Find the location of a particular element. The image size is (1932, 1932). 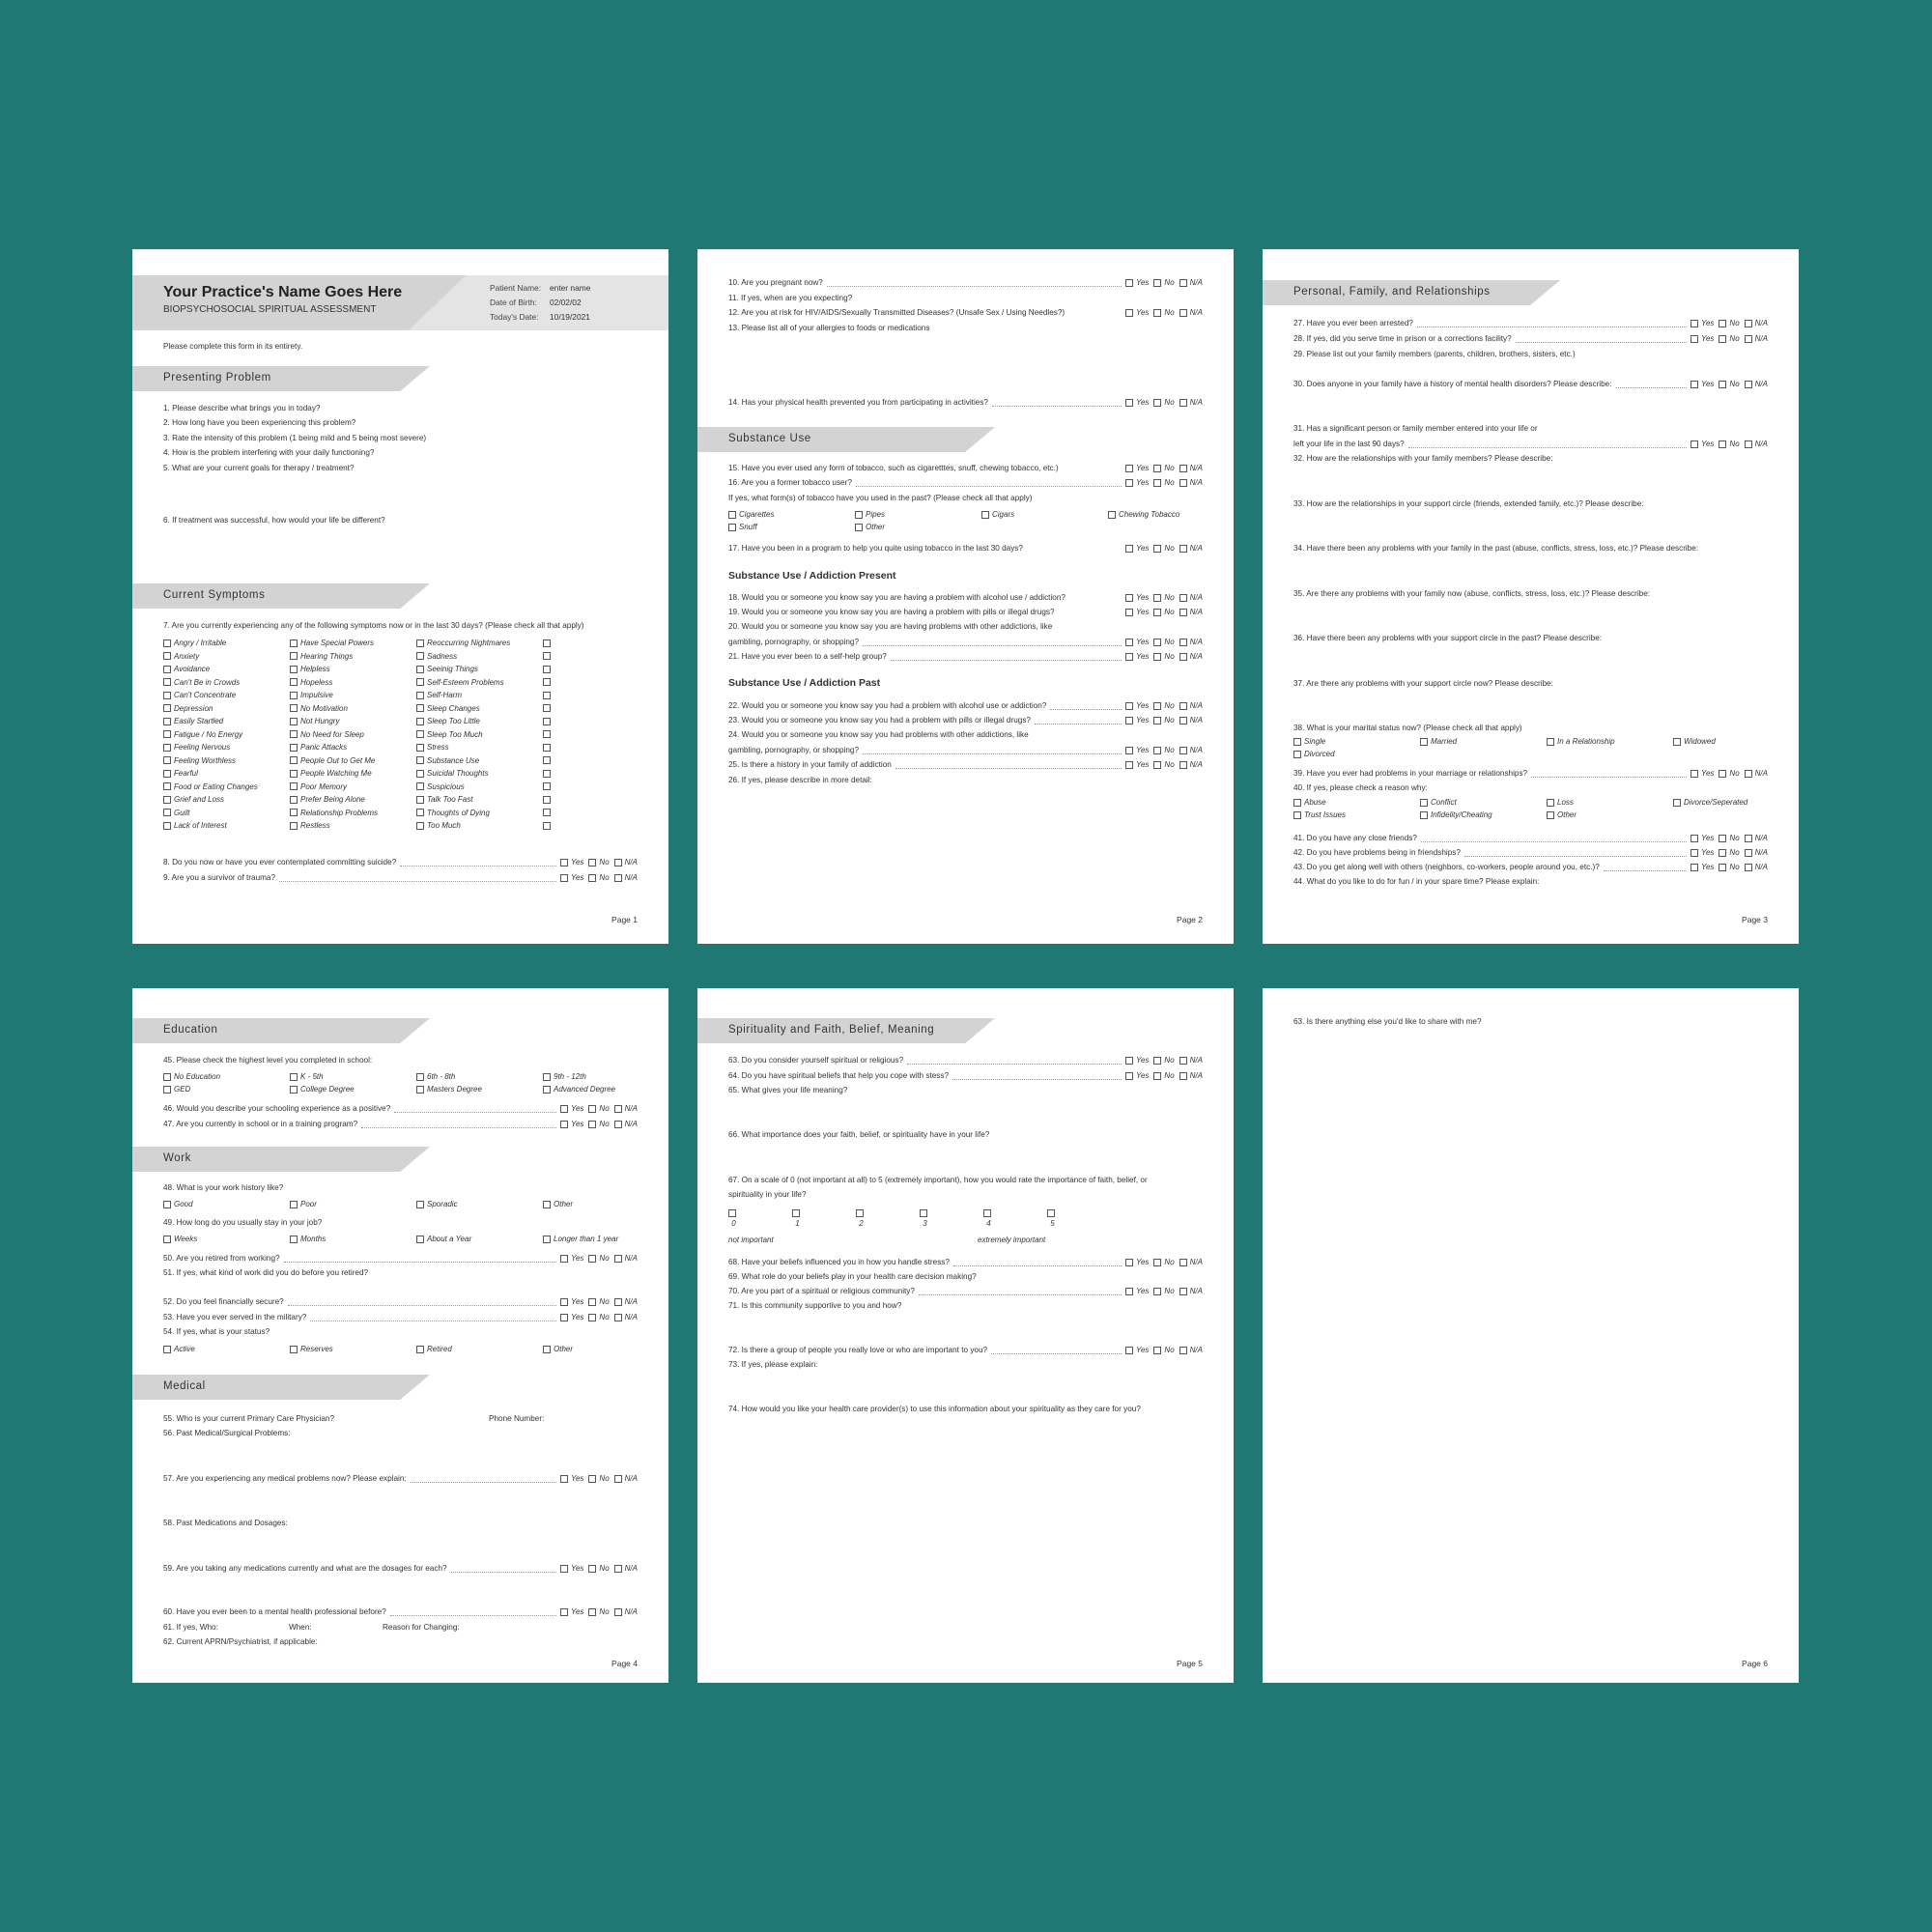

education-option: 6th - 8th is located at coordinates (479, 1076).